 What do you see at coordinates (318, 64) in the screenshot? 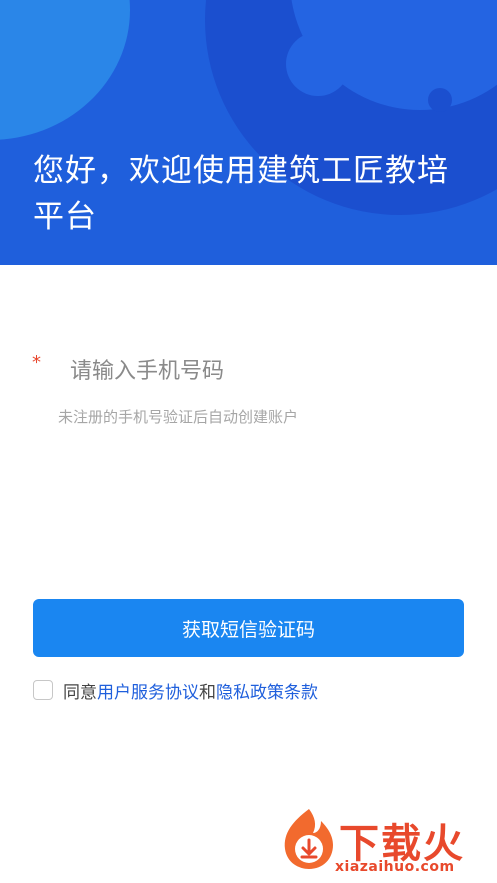
I see `decor-dot-large` at bounding box center [318, 64].